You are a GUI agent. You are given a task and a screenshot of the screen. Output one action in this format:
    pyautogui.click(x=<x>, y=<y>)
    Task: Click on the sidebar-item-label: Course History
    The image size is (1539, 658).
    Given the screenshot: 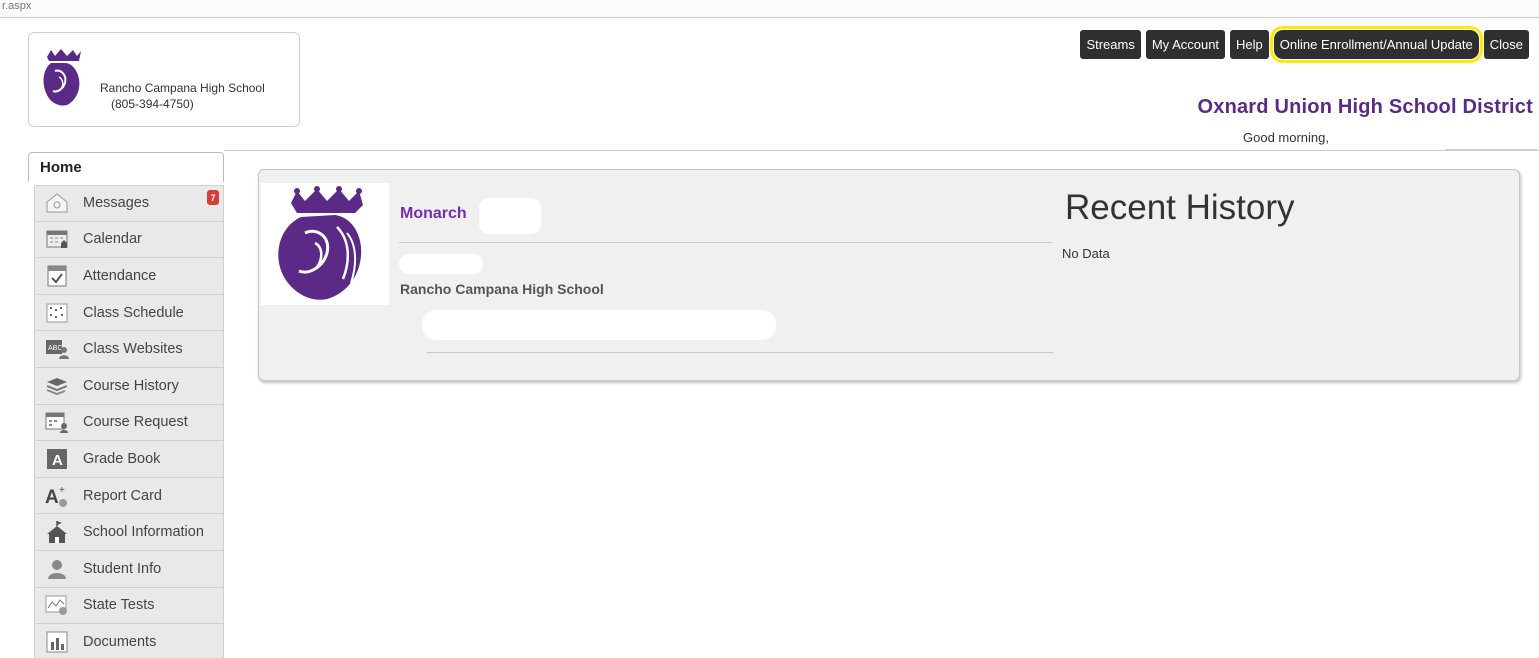 What is the action you would take?
    pyautogui.click(x=131, y=385)
    